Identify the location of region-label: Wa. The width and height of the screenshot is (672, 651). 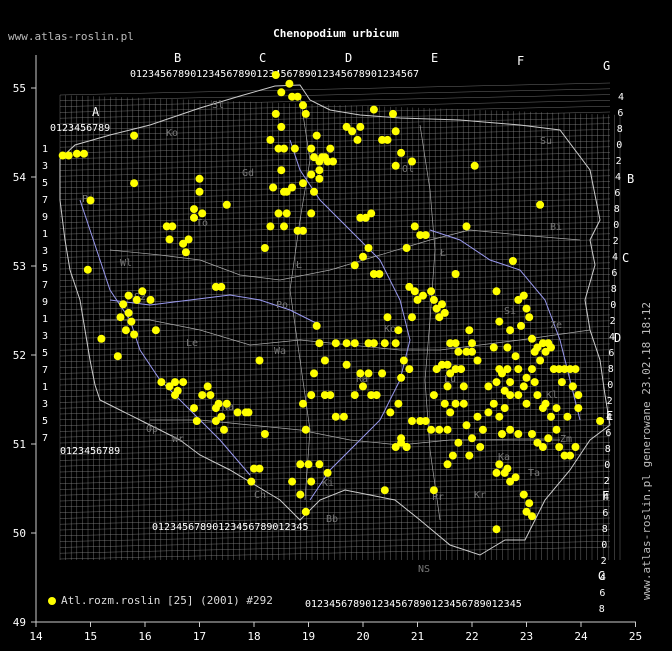
(280, 351).